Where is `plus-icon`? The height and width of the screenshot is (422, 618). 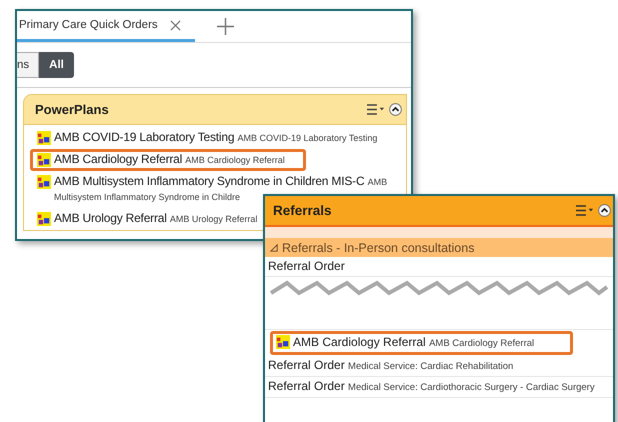 plus-icon is located at coordinates (225, 26).